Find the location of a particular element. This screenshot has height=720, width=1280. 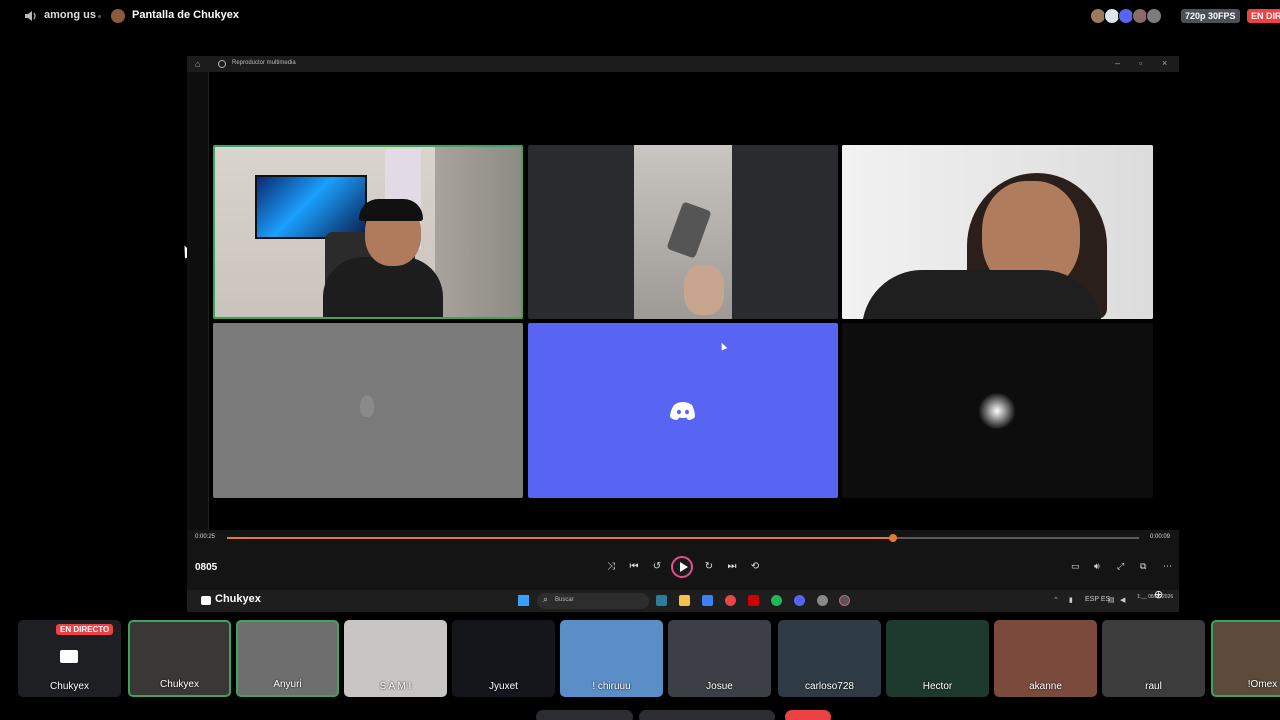

search-placeholder: Buscar is located at coordinates (564, 600).